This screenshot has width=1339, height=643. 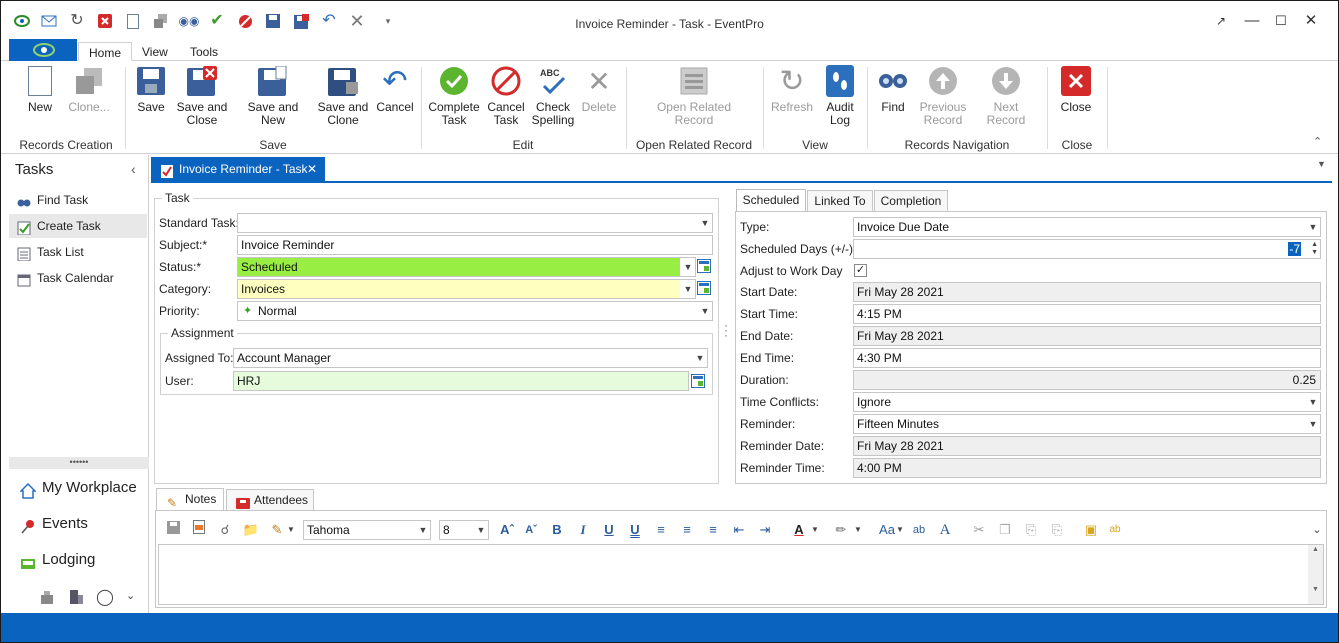 What do you see at coordinates (78, 200) in the screenshot?
I see `sidebar-item-find-task: Find Task` at bounding box center [78, 200].